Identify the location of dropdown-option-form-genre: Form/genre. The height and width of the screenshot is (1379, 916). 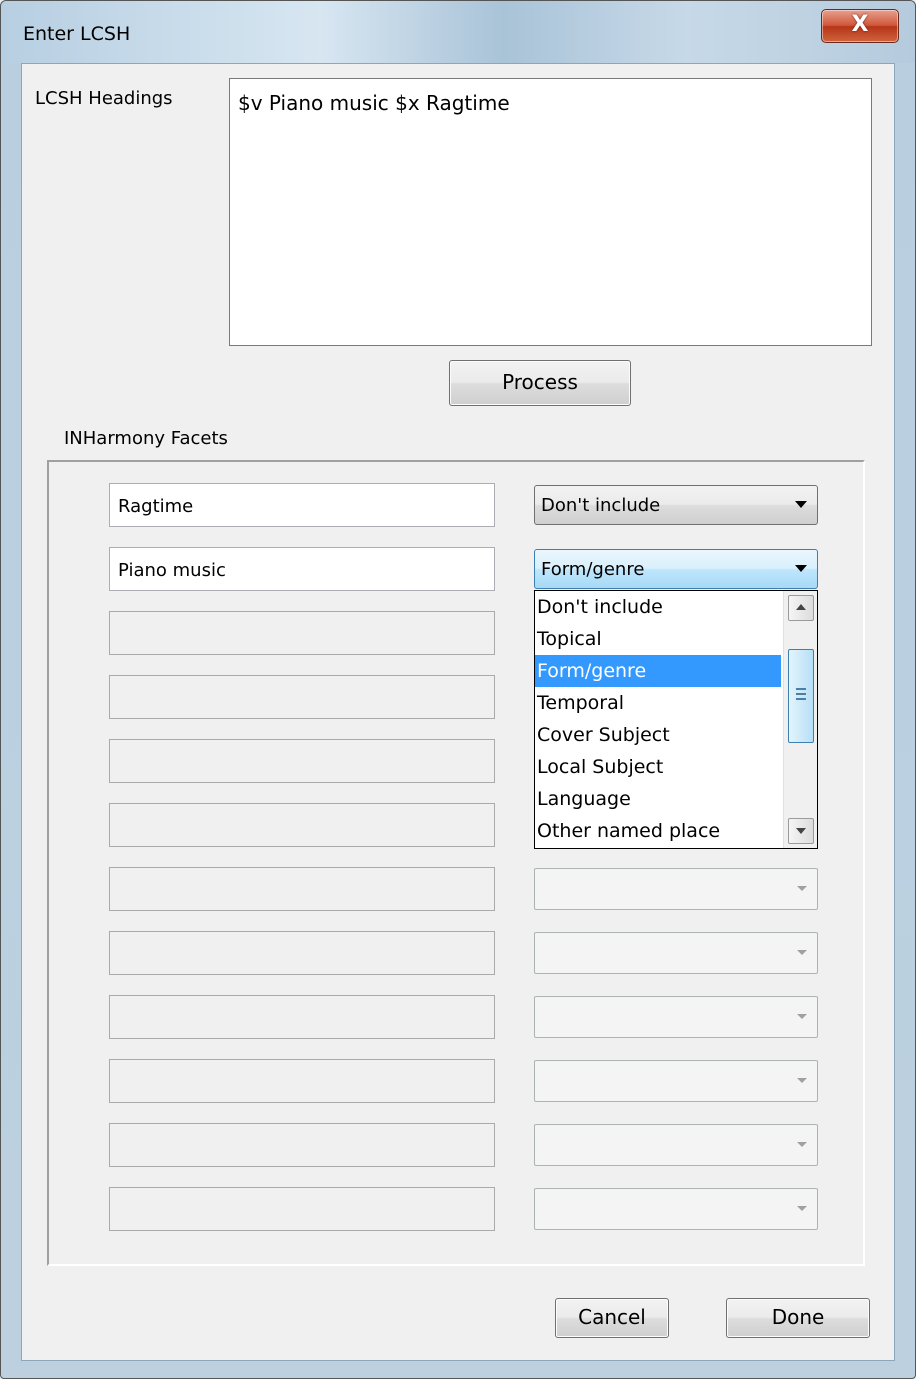
(658, 671).